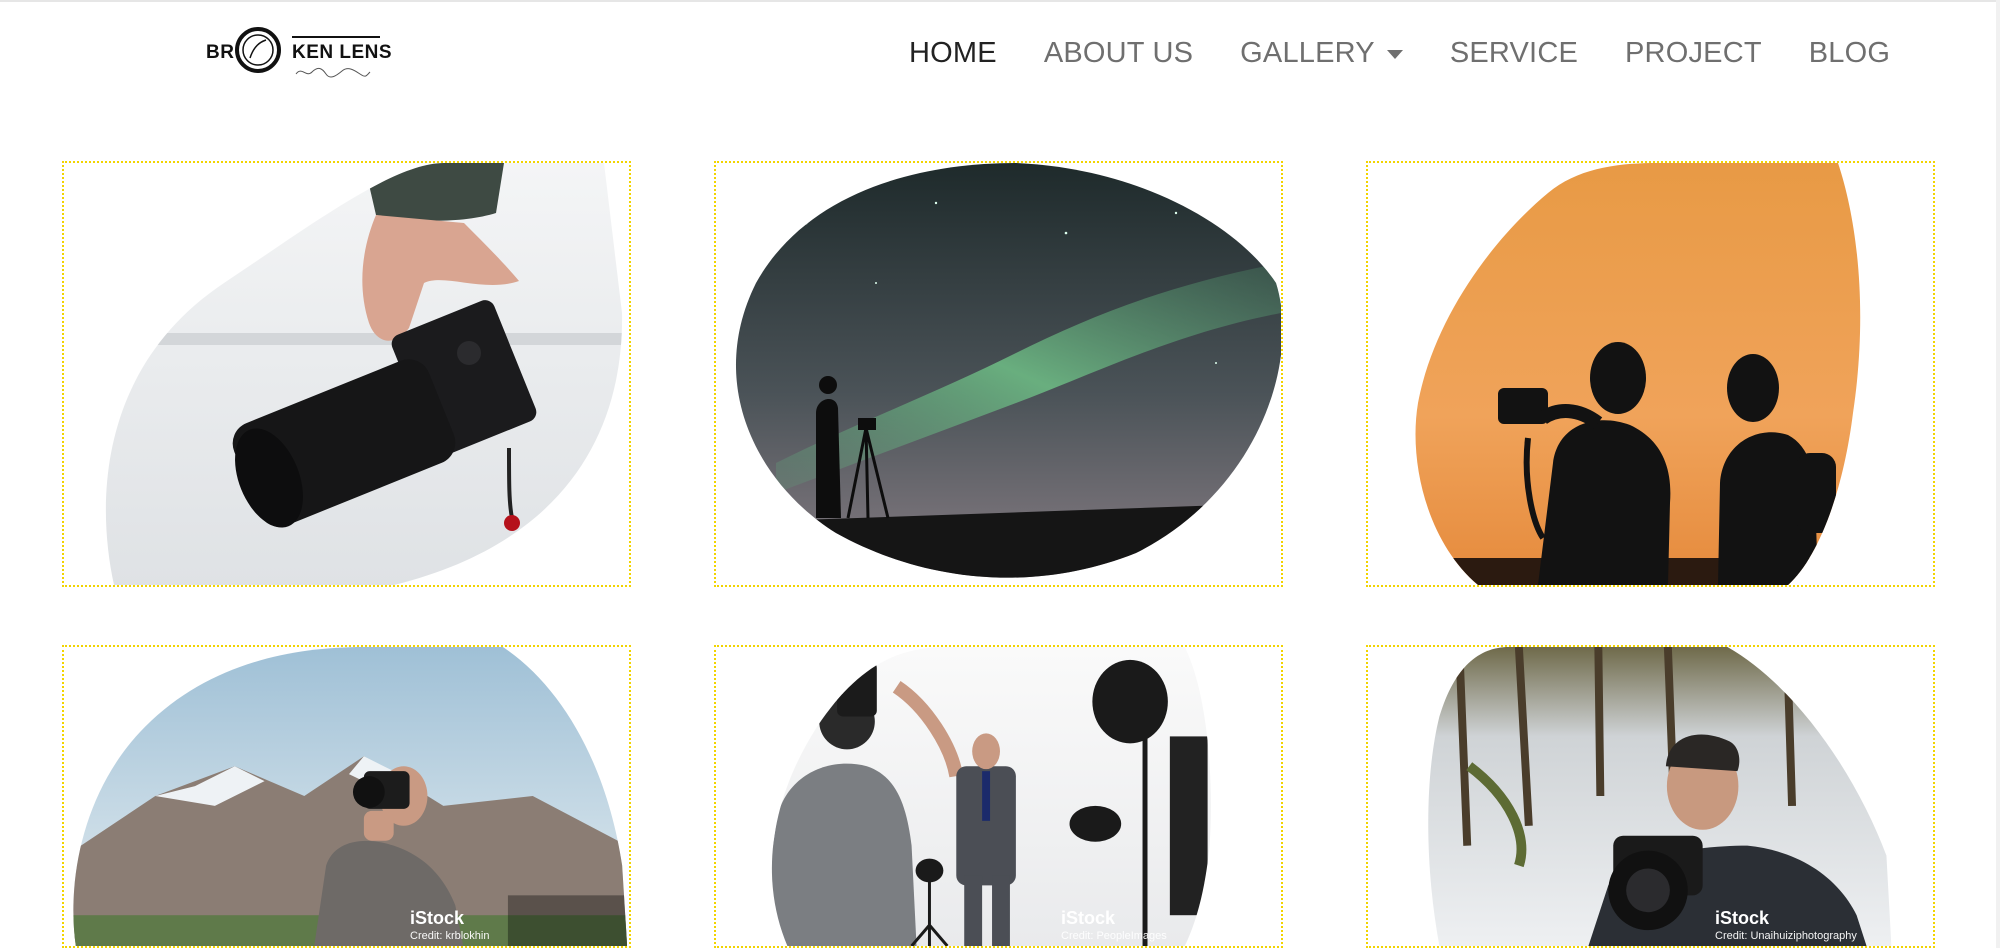 This screenshot has width=2000, height=948. I want to click on watermark-credit-4: iStock Credit: krblokhin, so click(449, 926).